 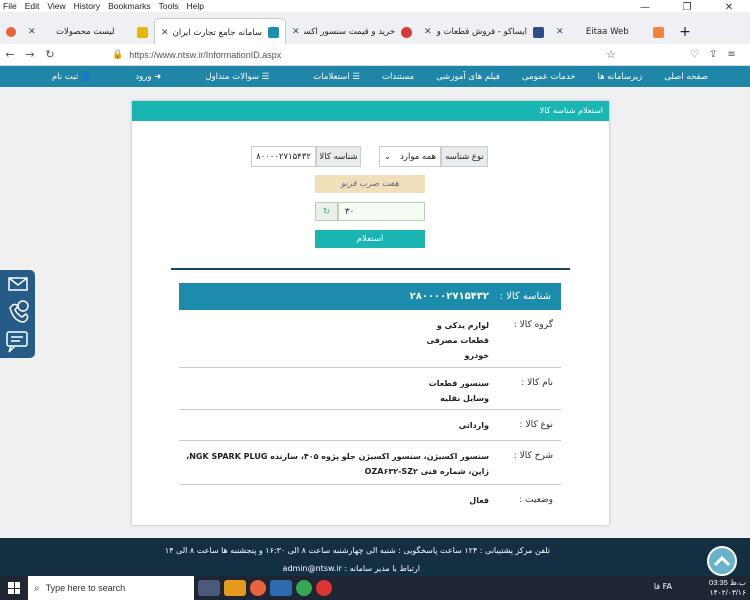 I want to click on footer-admin-line: ارتباط با مدیر سامانه : admin@ntsw.ir, so click(x=351, y=568).